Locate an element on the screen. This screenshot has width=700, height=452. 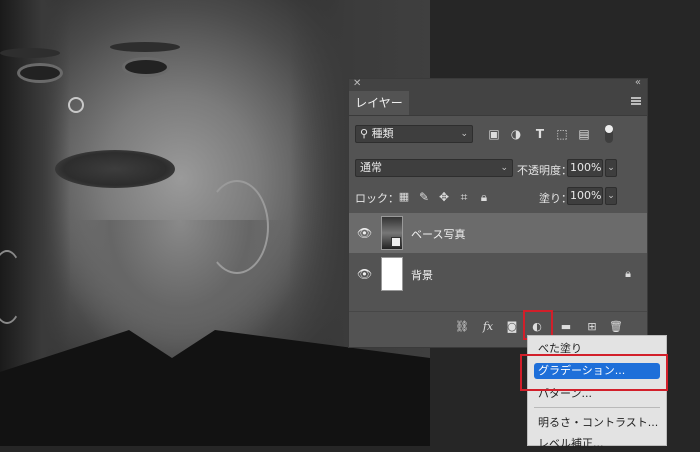
right-eye is located at coordinates (146, 67).